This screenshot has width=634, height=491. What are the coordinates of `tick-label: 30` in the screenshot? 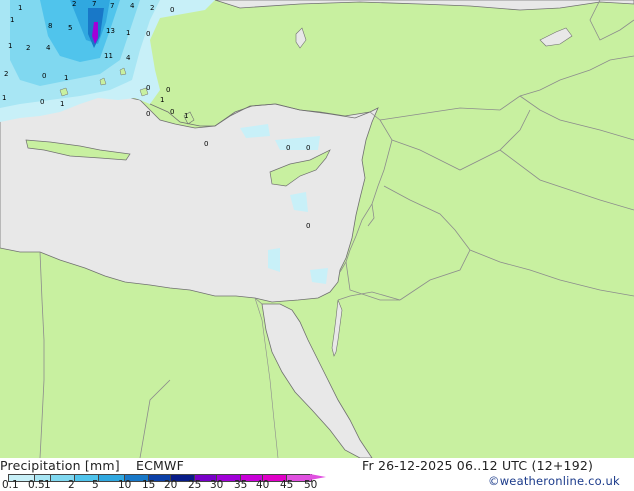 It's located at (217, 485).